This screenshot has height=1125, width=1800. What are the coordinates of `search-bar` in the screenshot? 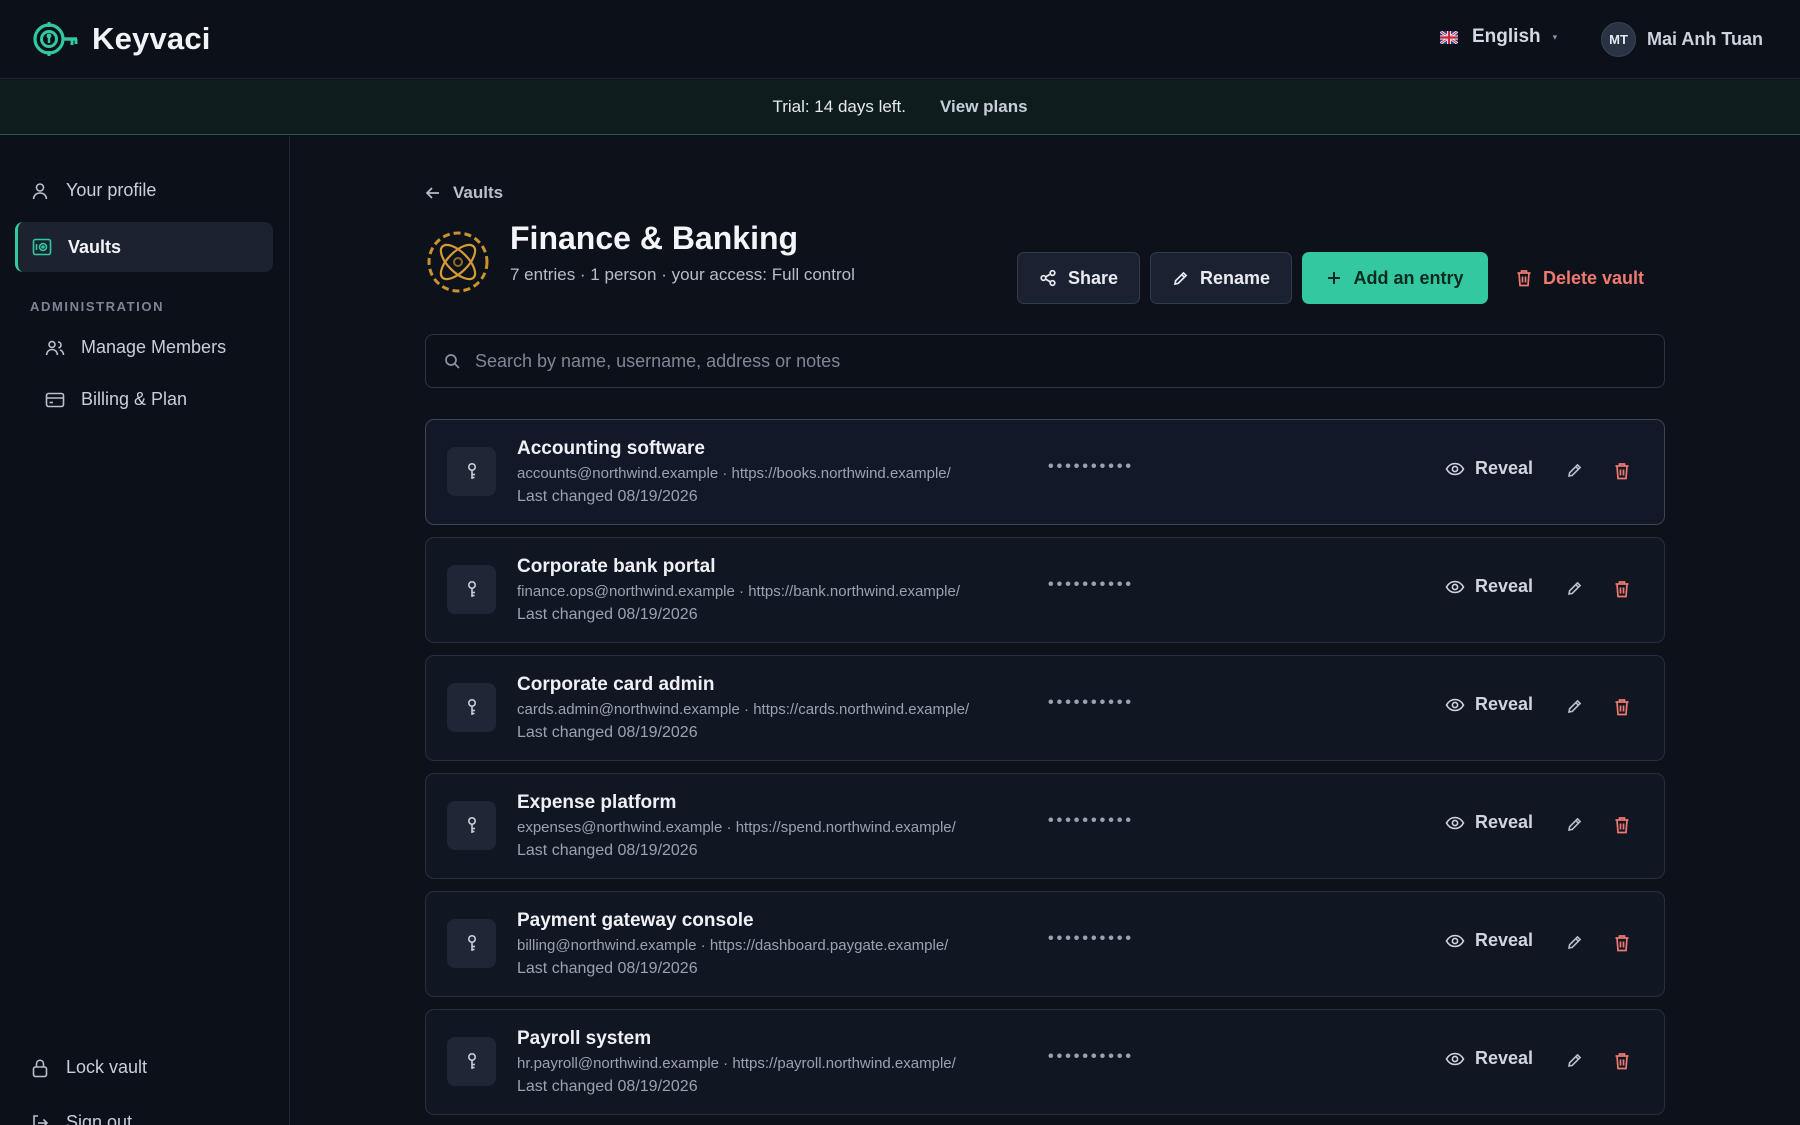 It's located at (1045, 361).